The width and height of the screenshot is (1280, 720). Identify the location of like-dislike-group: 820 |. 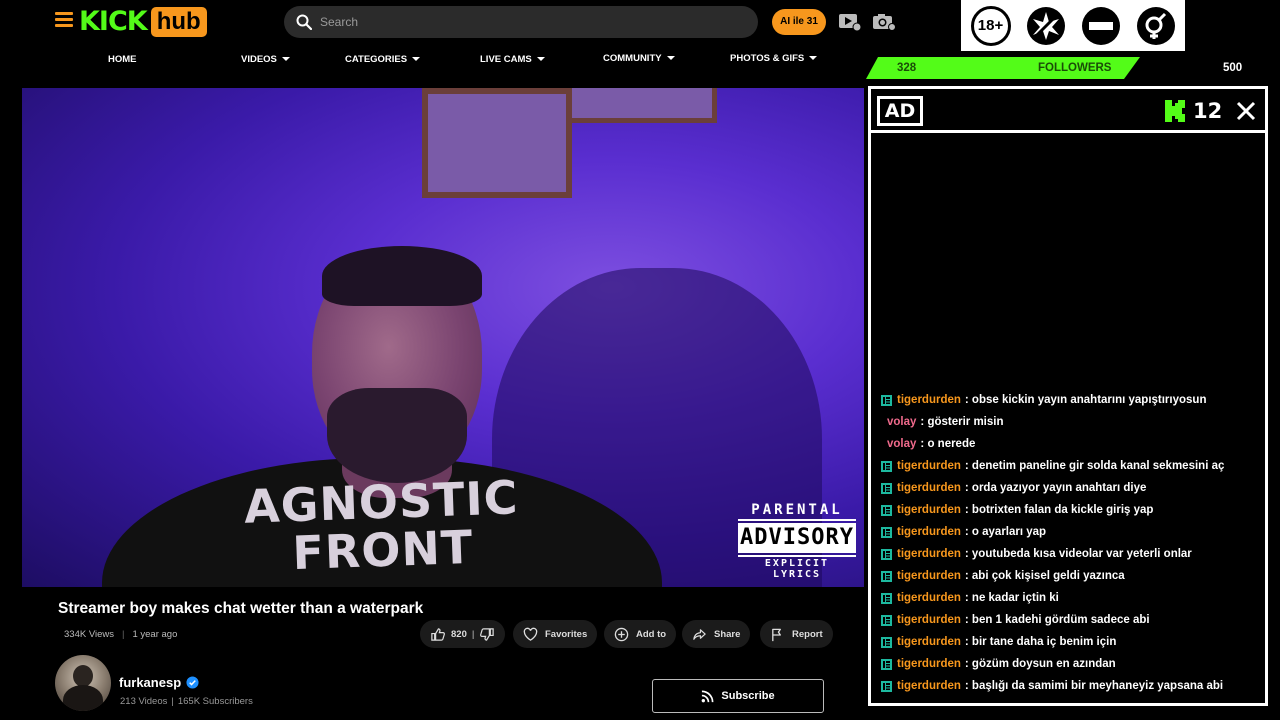
(462, 634).